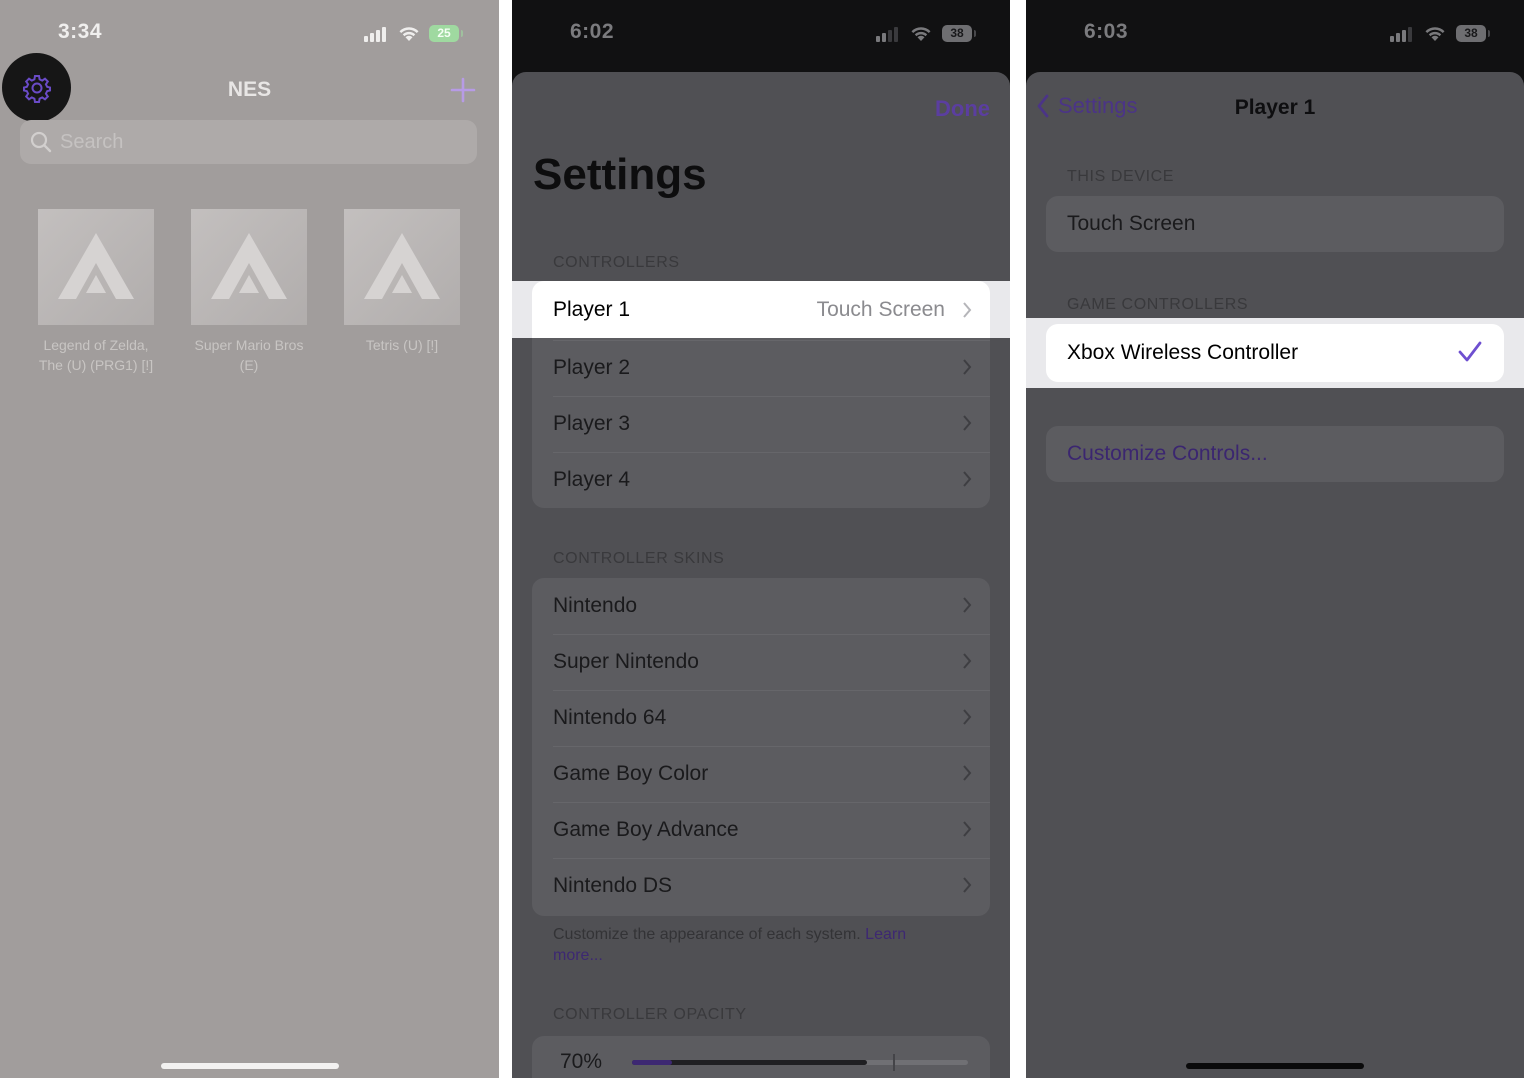 Image resolution: width=1524 pixels, height=1078 pixels. What do you see at coordinates (249, 89) in the screenshot?
I see `page-title: NES` at bounding box center [249, 89].